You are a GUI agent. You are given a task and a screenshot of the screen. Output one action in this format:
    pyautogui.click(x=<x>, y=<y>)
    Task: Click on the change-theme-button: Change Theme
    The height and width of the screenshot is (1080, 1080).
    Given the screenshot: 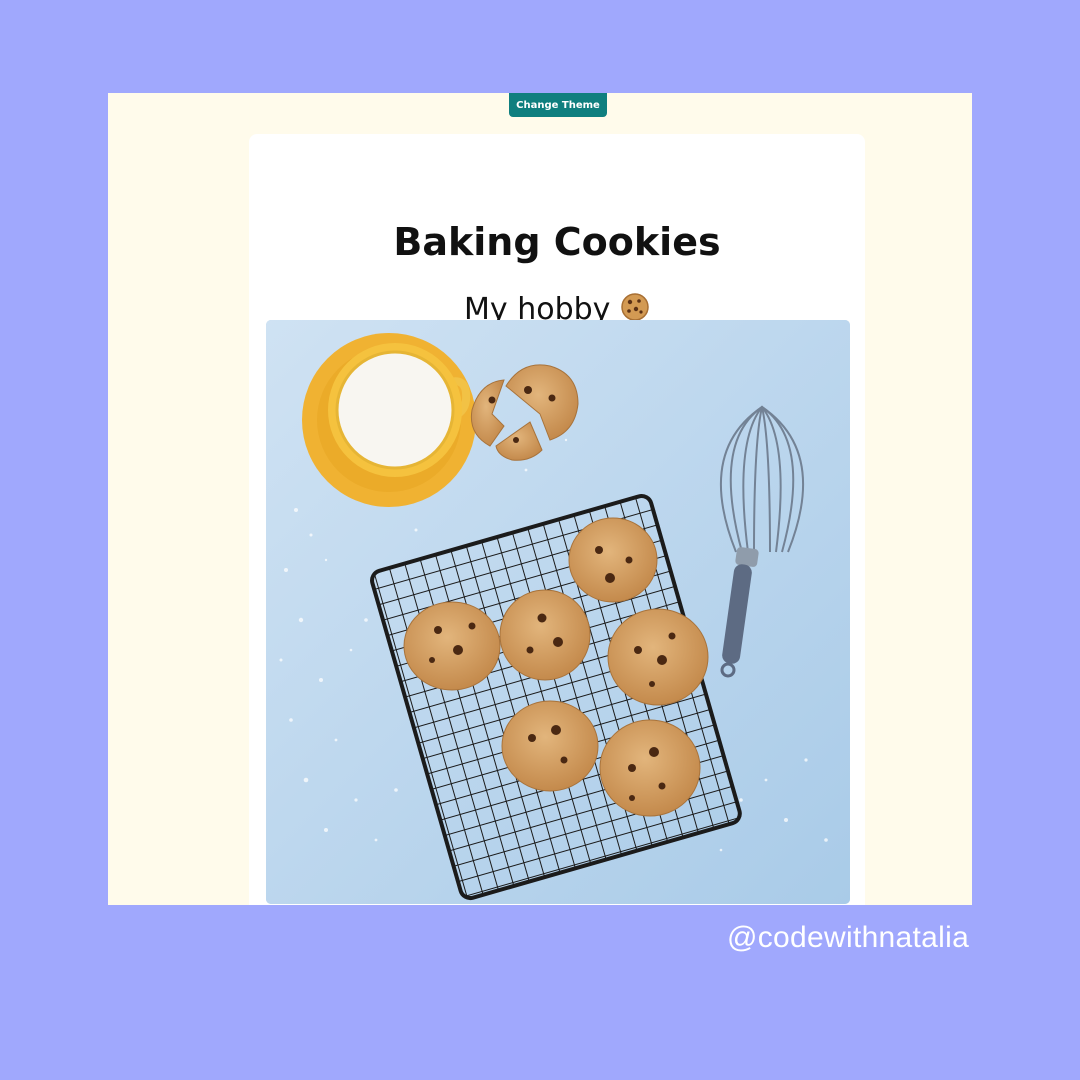 What is the action you would take?
    pyautogui.click(x=558, y=105)
    